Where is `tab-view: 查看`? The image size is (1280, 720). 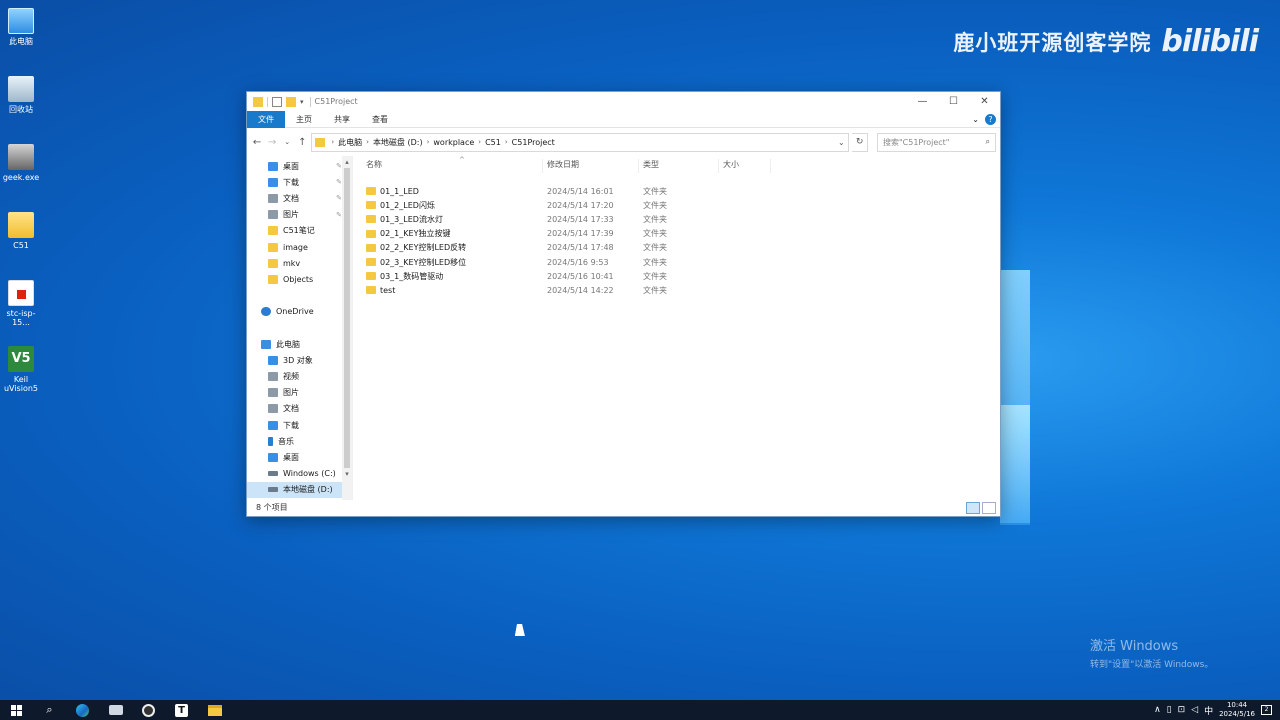 tab-view: 查看 is located at coordinates (380, 119).